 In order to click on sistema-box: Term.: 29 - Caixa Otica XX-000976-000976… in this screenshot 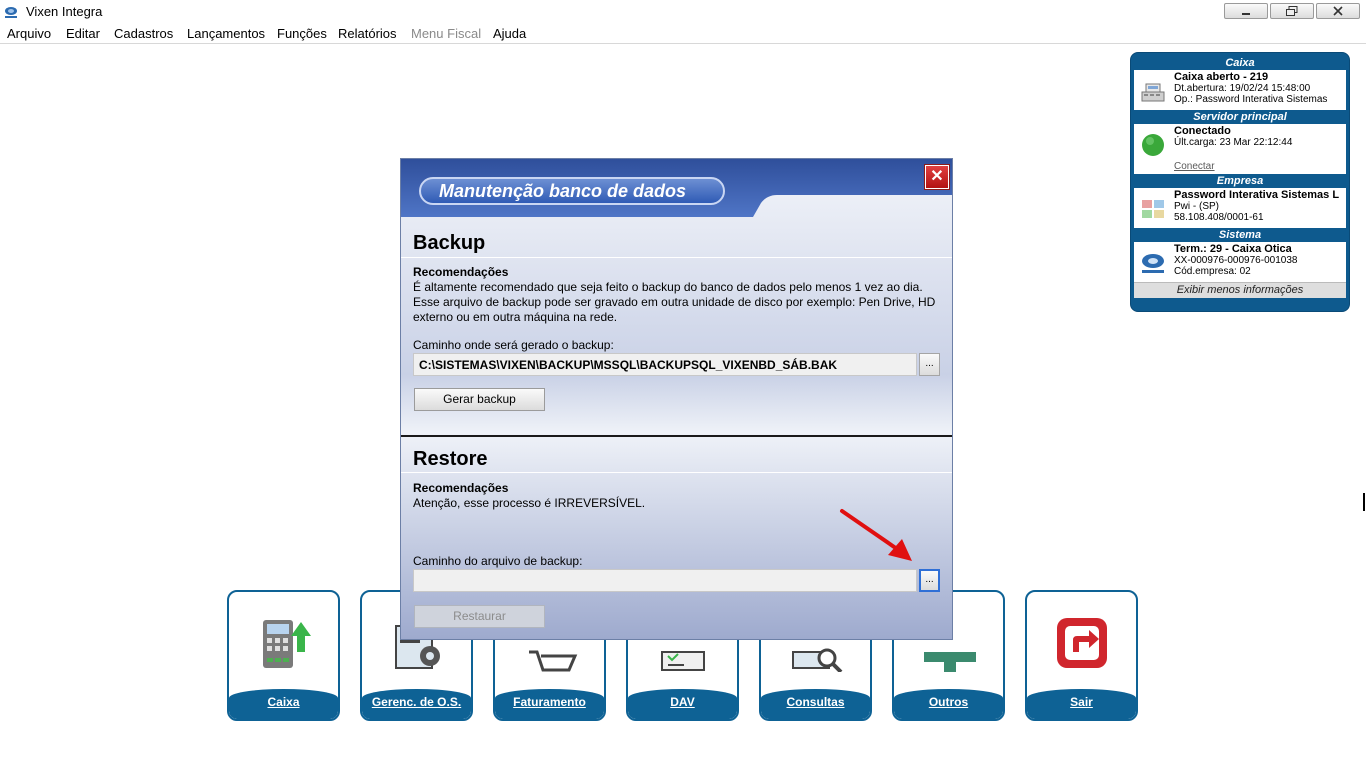, I will do `click(1240, 262)`.